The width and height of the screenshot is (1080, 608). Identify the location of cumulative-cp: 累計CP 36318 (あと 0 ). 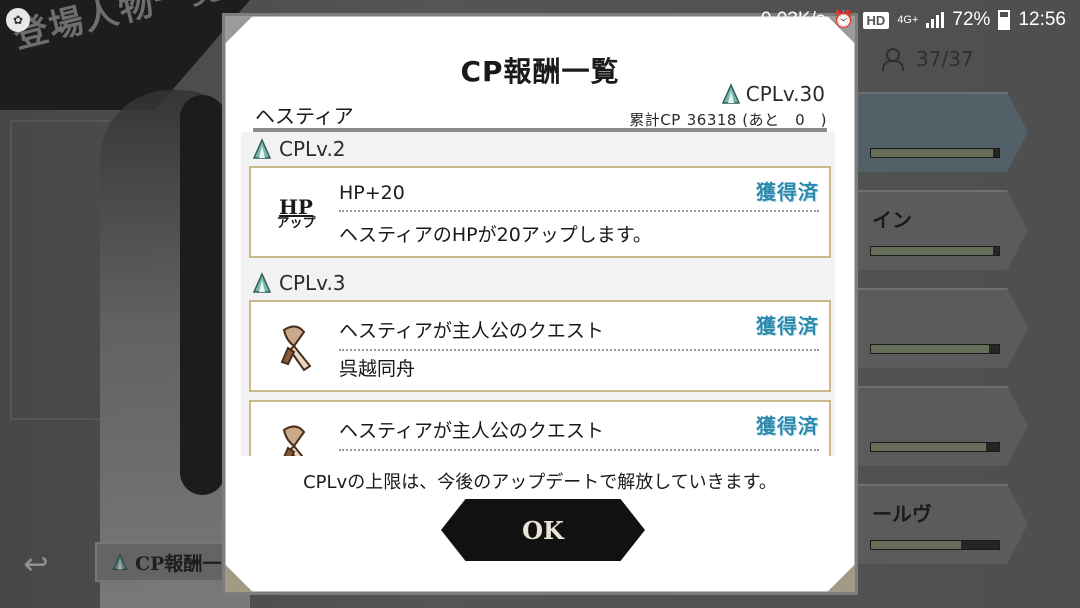
(728, 119).